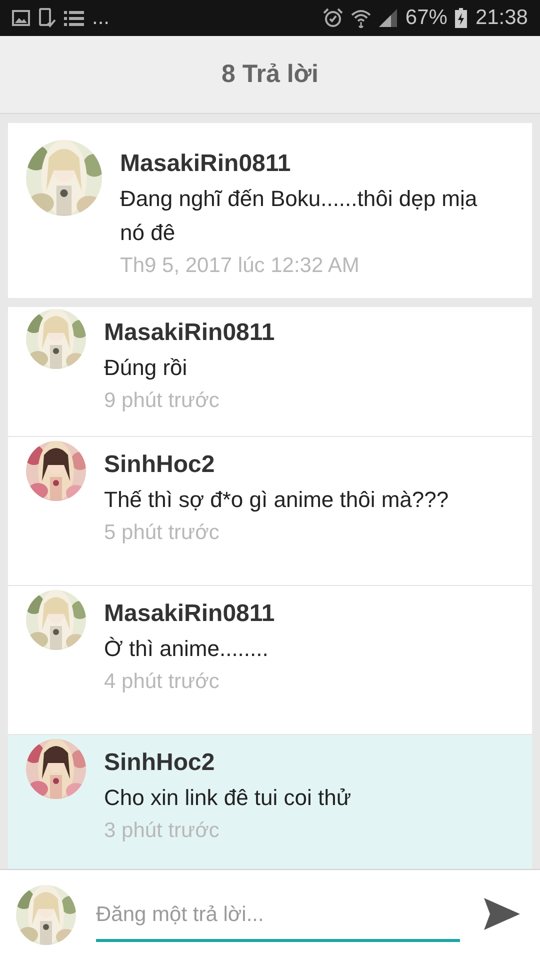 This screenshot has width=540, height=960. I want to click on reply-row: MasakiRin0811 Đúng rồi 9 phút trước, so click(270, 372).